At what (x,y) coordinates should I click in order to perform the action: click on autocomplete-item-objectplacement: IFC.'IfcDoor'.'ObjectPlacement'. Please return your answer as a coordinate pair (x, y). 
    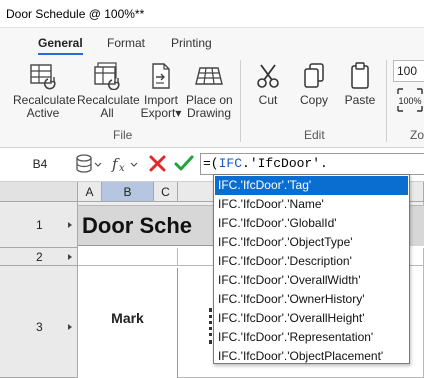
    Looking at the image, I should click on (311, 356).